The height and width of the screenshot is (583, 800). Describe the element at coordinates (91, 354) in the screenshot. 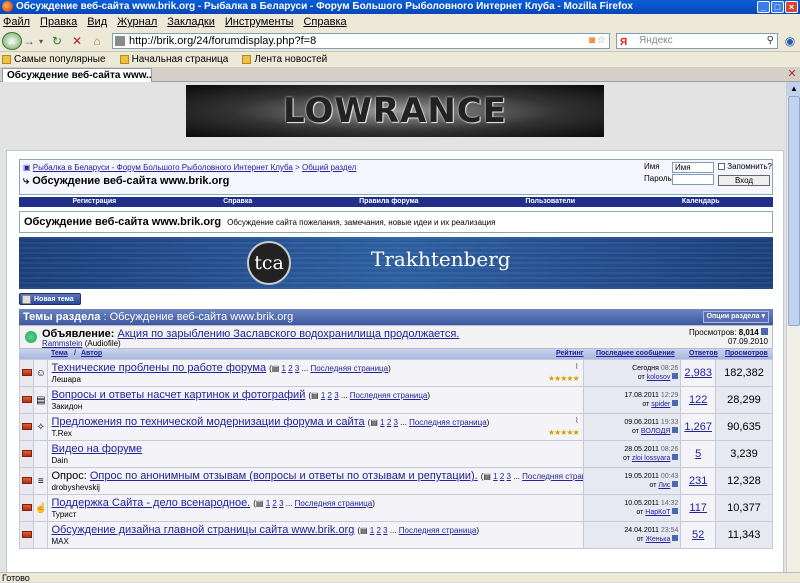

I see `col-author: Автор` at that location.